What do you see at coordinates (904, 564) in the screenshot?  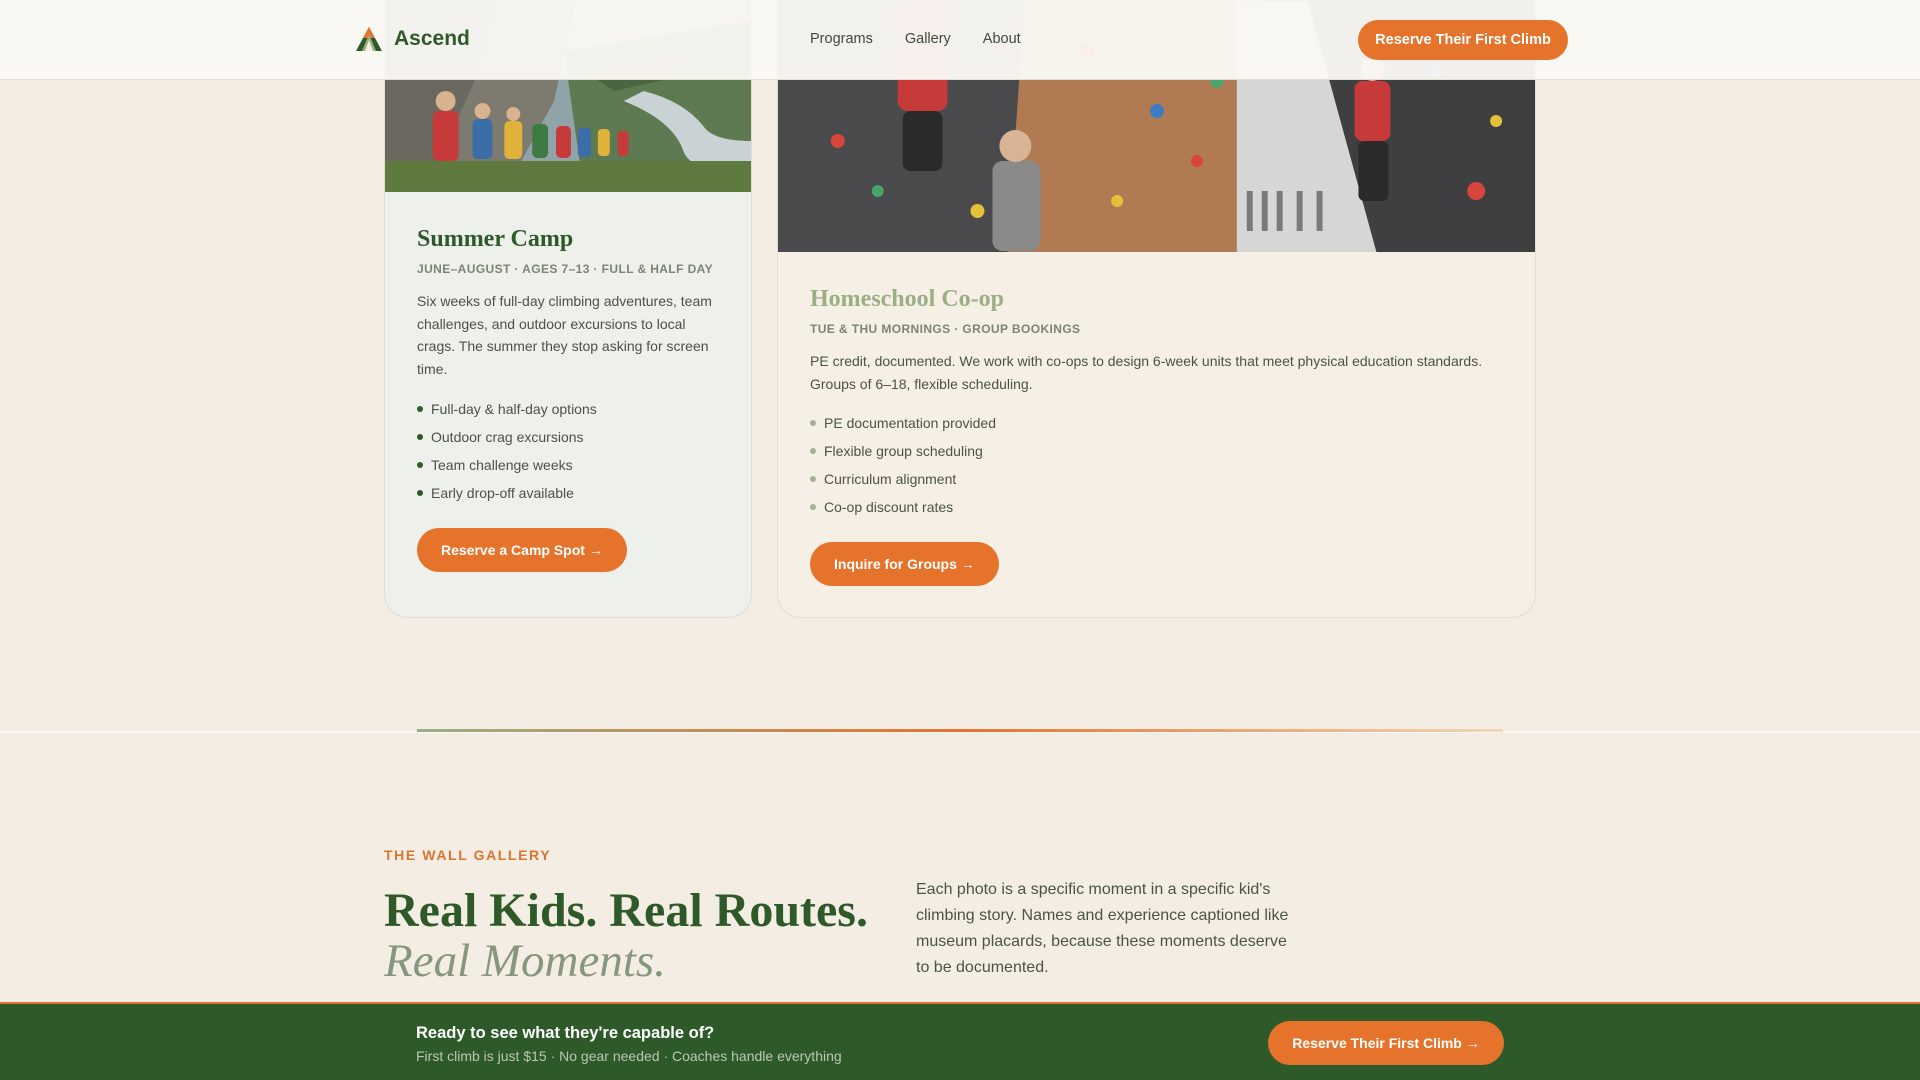 I see `inquire-groups-button: Inquire for Groups →` at bounding box center [904, 564].